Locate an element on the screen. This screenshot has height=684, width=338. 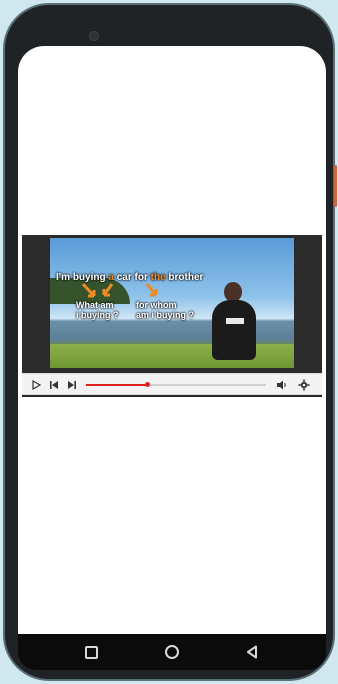
video-person is located at coordinates (235, 325).